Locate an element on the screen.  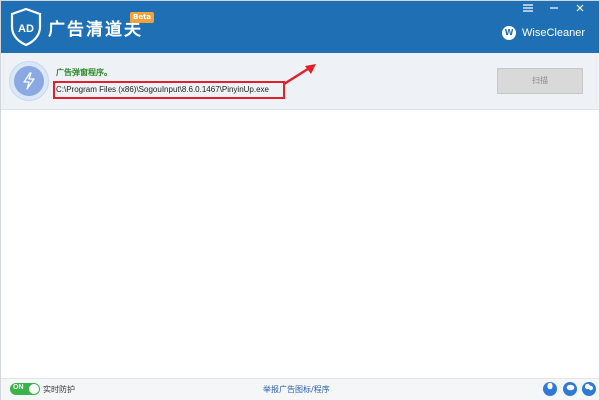
qq-icon is located at coordinates (550, 389).